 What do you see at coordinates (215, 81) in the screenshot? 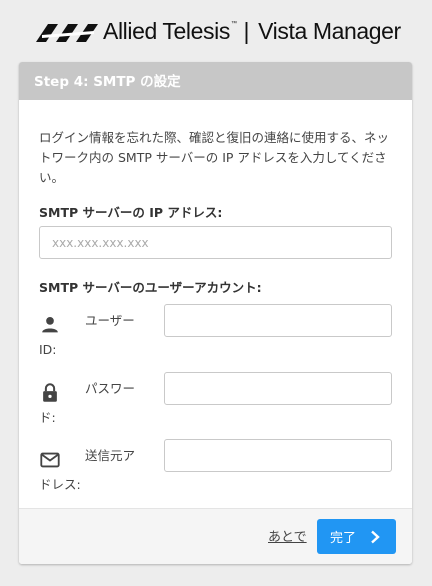
I see `dialog-title: Step 4: SMTP の設定` at bounding box center [215, 81].